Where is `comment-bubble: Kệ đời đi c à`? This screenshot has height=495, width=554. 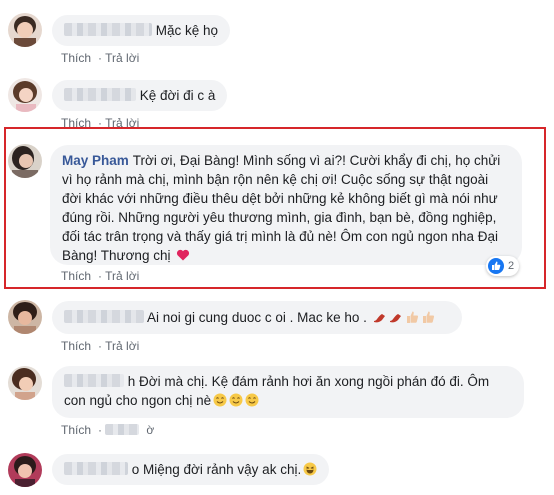
comment-bubble: Kệ đời đi c à is located at coordinates (140, 95).